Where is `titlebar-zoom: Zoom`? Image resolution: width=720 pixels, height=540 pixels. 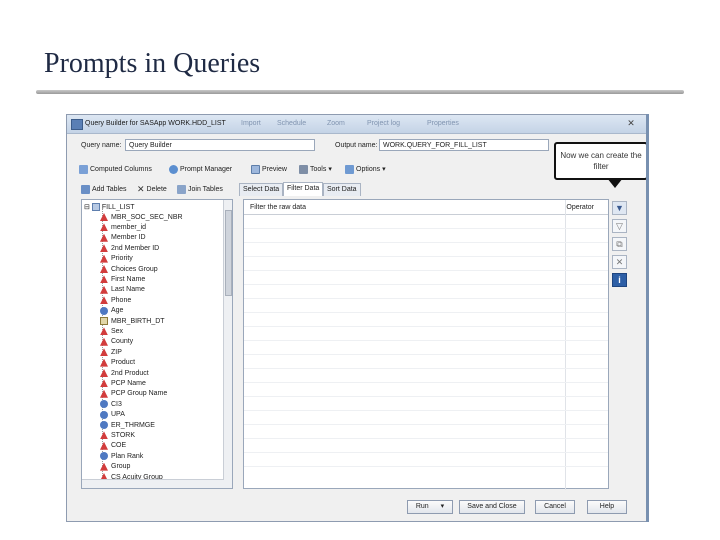
titlebar-zoom: Zoom is located at coordinates (336, 123).